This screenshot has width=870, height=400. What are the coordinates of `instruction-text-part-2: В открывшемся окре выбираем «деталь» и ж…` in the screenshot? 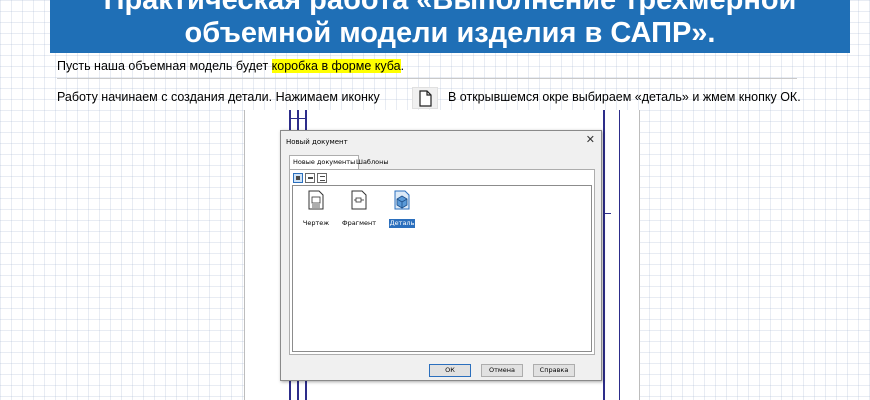 It's located at (624, 97).